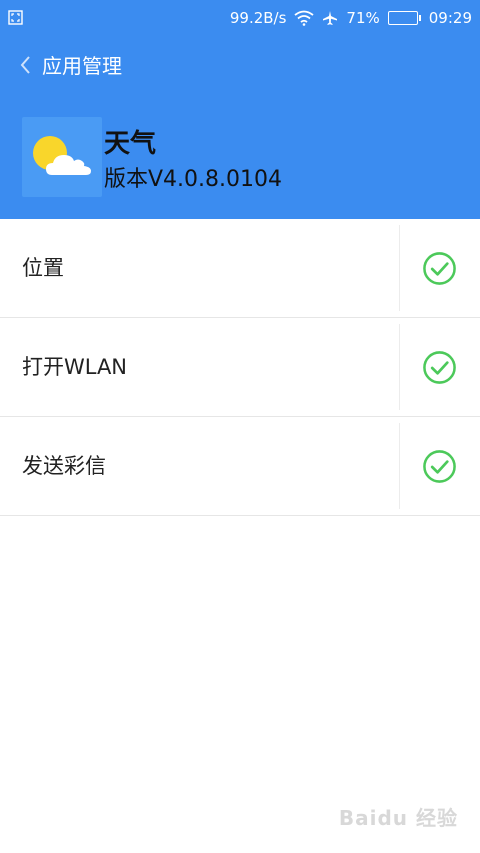 The image size is (480, 853). Describe the element at coordinates (240, 466) in the screenshot. I see `permission-row-mms: 发送彩信` at that location.